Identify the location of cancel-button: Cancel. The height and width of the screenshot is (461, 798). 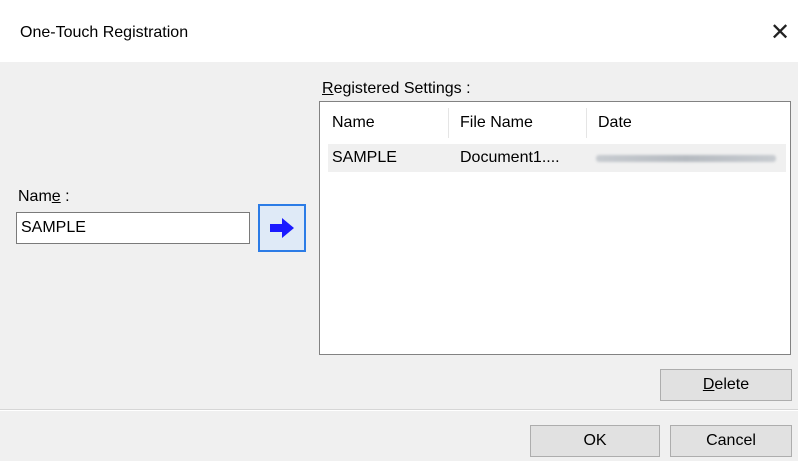
(731, 441).